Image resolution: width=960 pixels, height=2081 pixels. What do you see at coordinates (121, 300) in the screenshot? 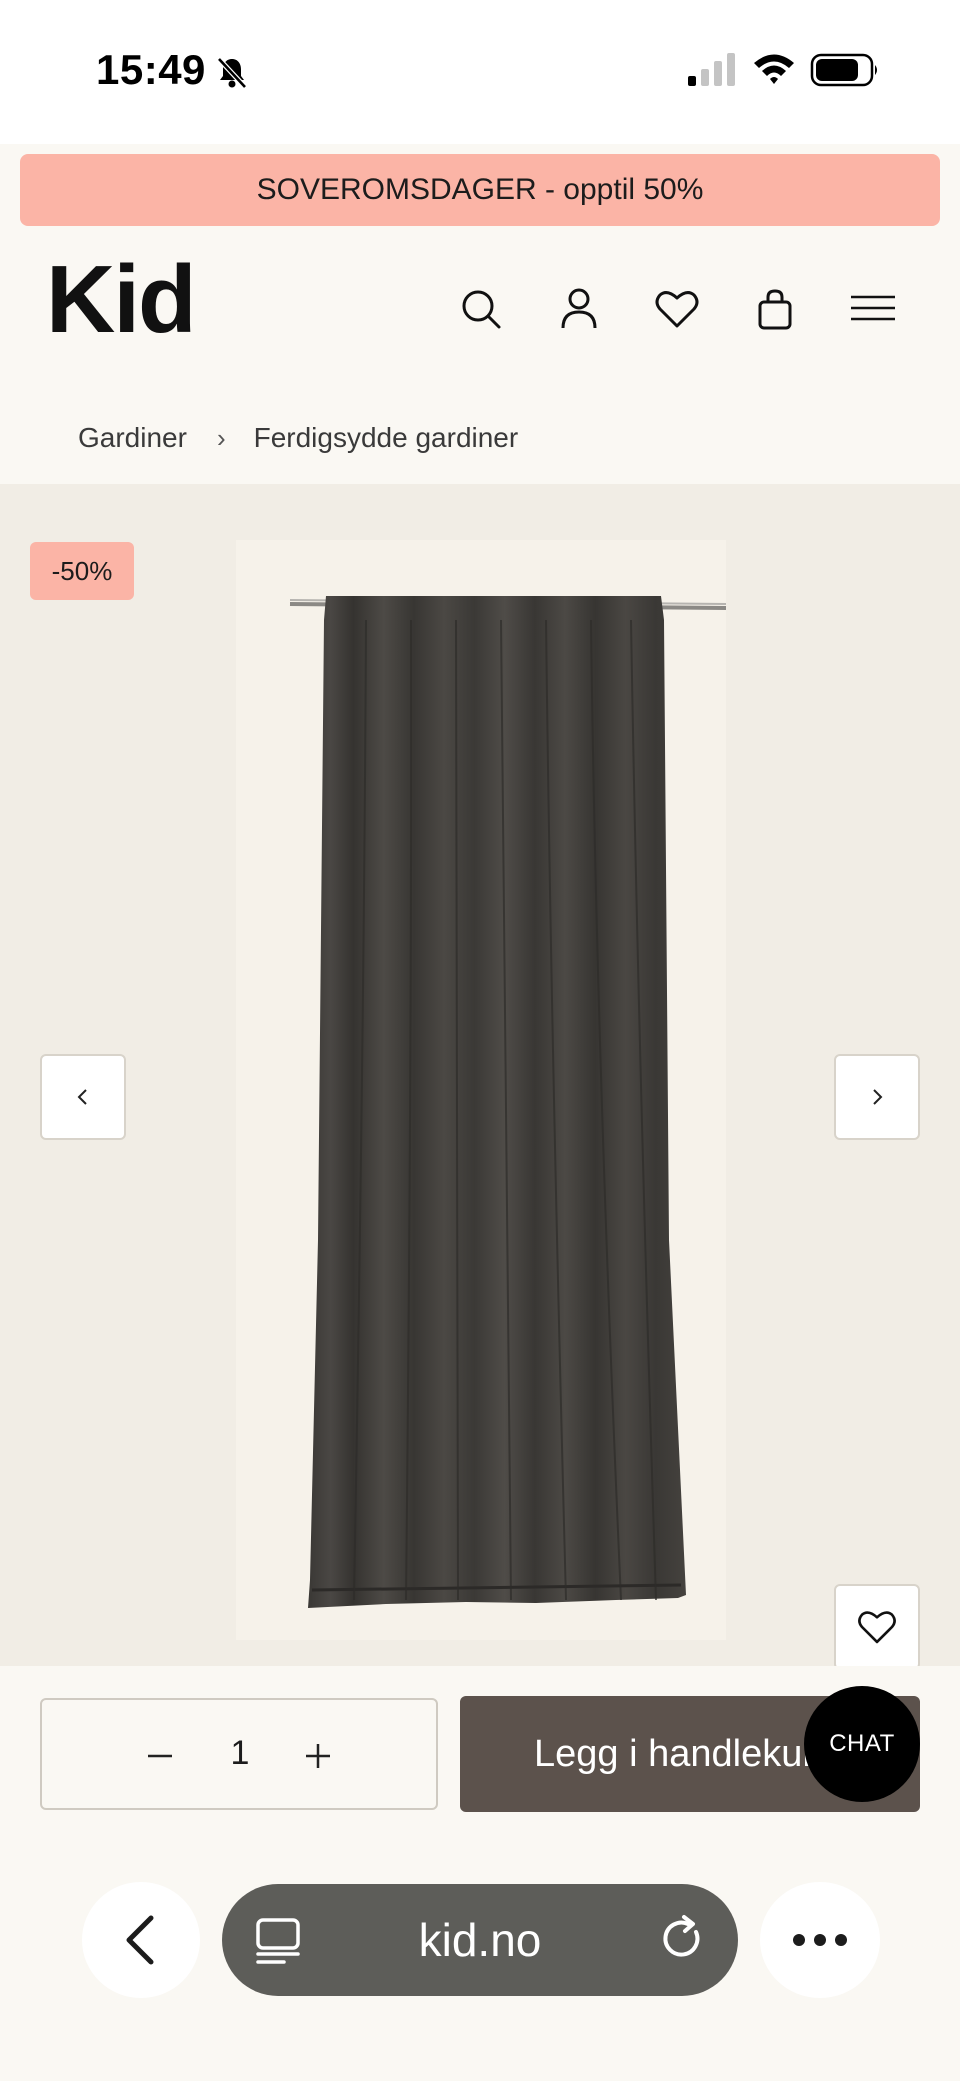
I see `site-logo: Kid` at bounding box center [121, 300].